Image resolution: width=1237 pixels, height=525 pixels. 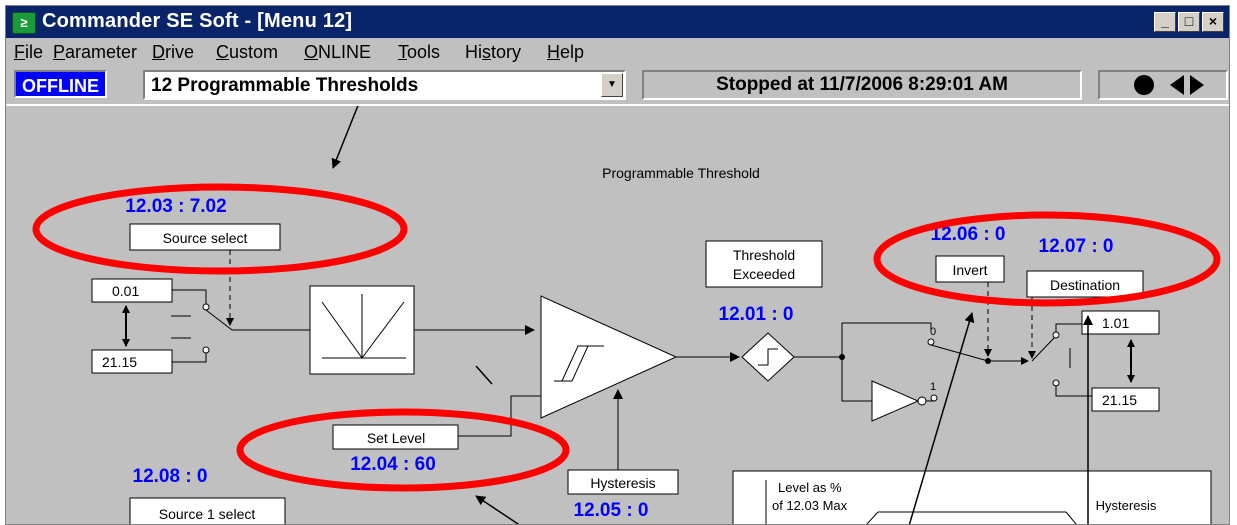 I want to click on source-contact-top, so click(x=206, y=307).